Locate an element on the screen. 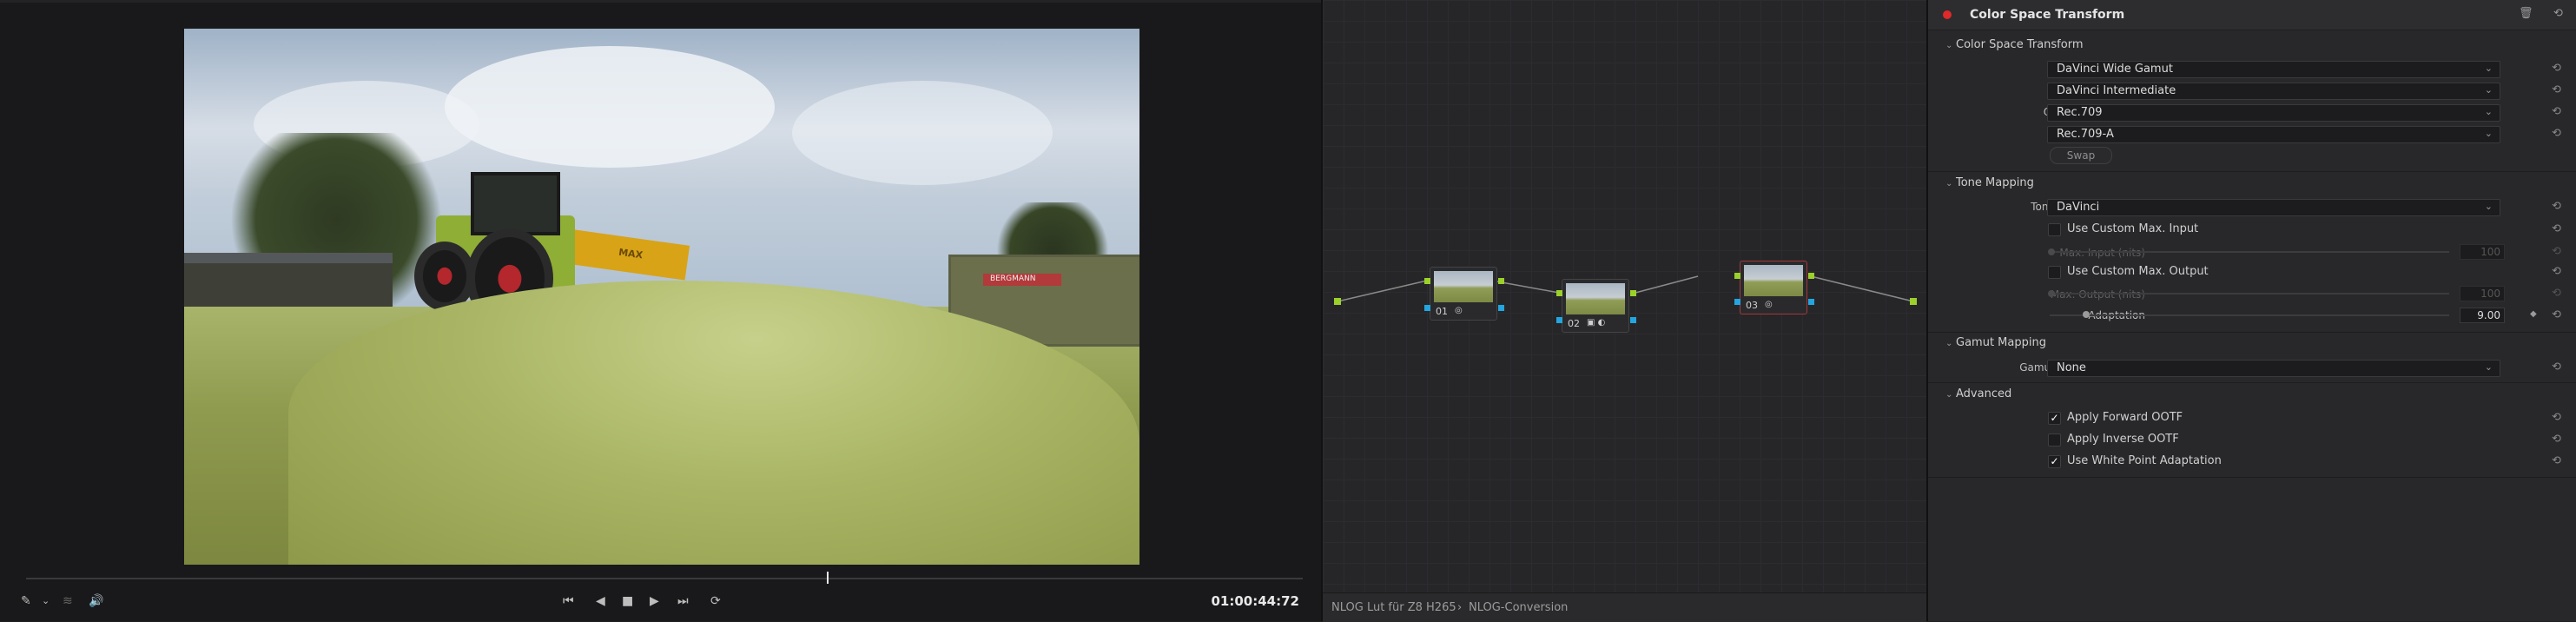 Image resolution: width=2576 pixels, height=622 pixels. play-reverse-button: ◀ is located at coordinates (600, 601).